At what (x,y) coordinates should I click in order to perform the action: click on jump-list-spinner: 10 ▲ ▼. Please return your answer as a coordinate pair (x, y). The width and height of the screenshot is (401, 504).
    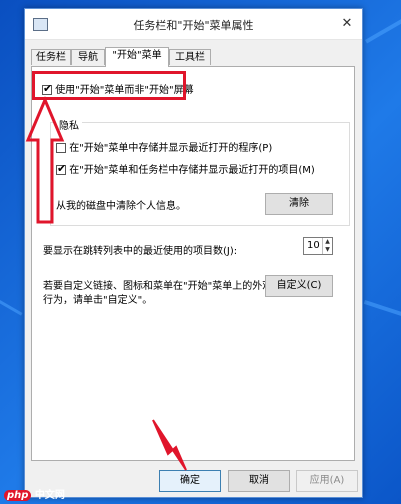
    Looking at the image, I should click on (318, 246).